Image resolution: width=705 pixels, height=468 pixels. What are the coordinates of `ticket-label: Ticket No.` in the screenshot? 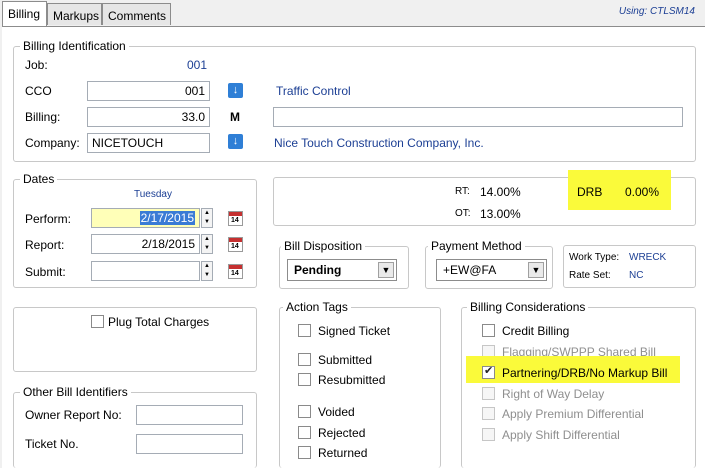 It's located at (52, 444).